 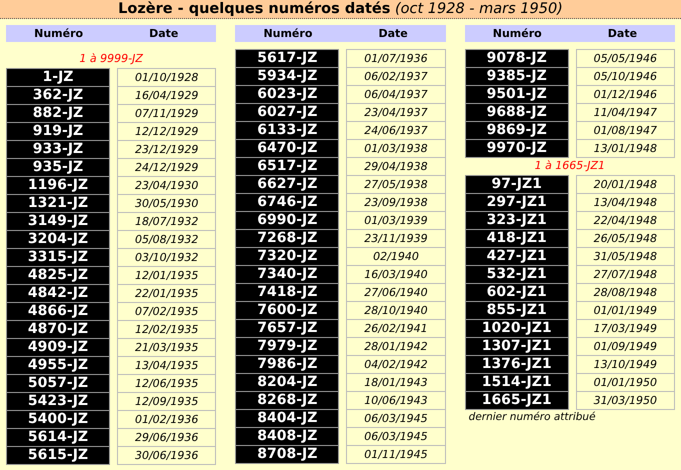 What do you see at coordinates (625, 382) in the screenshot?
I see `date-cell: 01/01/1950` at bounding box center [625, 382].